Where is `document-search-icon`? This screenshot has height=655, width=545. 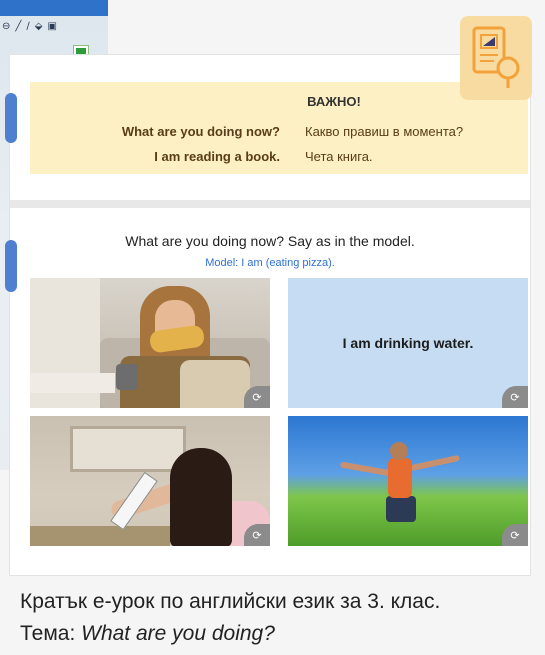
document-search-icon is located at coordinates (496, 57).